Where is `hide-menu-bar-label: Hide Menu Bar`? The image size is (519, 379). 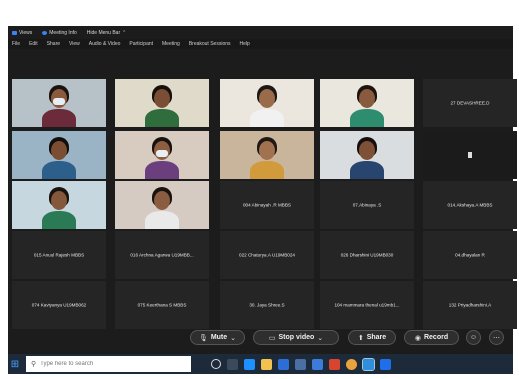
hide-menu-bar-label: Hide Menu Bar is located at coordinates (103, 32).